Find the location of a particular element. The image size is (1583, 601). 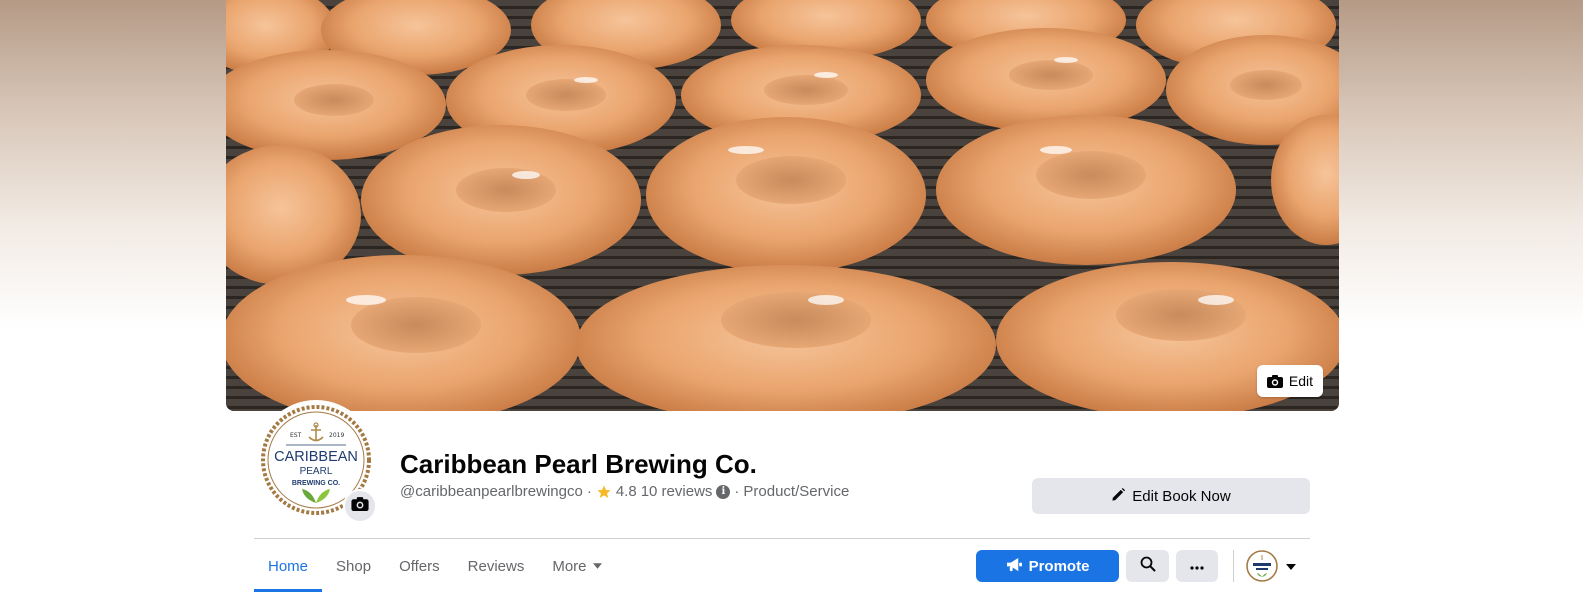

more-options-button is located at coordinates (1197, 566).